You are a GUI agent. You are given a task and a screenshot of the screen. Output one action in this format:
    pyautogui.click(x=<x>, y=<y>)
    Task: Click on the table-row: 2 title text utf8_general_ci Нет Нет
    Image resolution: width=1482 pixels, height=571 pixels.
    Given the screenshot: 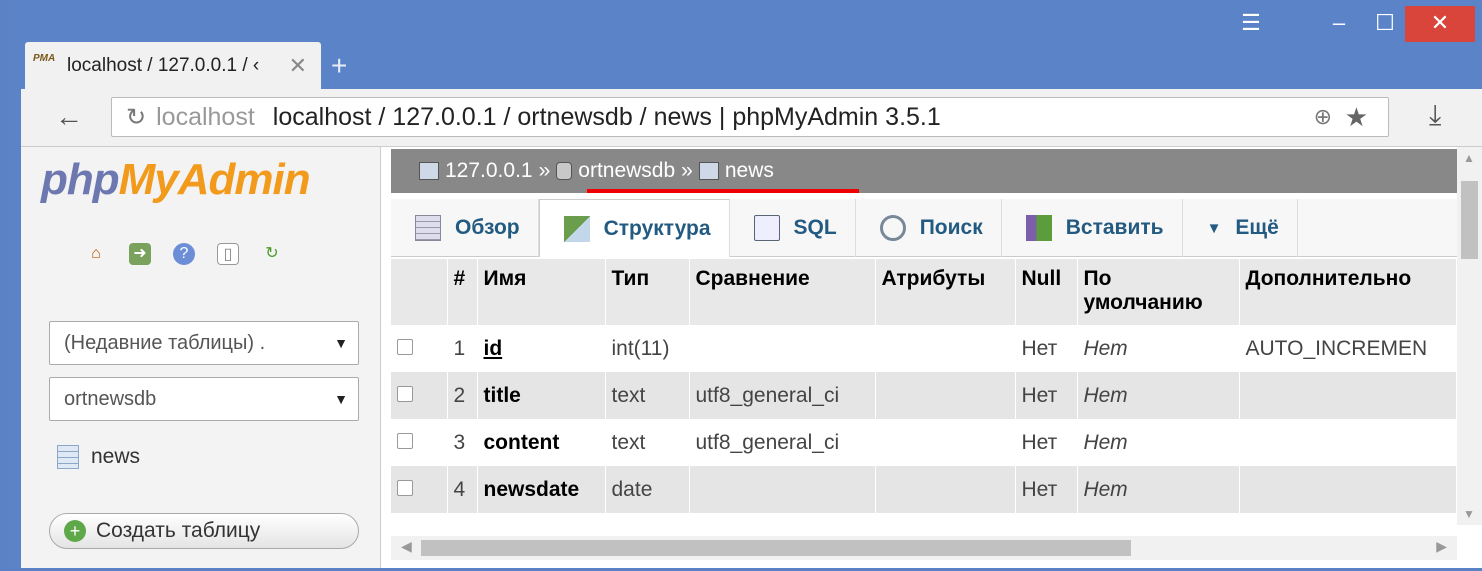 What is the action you would take?
    pyautogui.click(x=924, y=395)
    